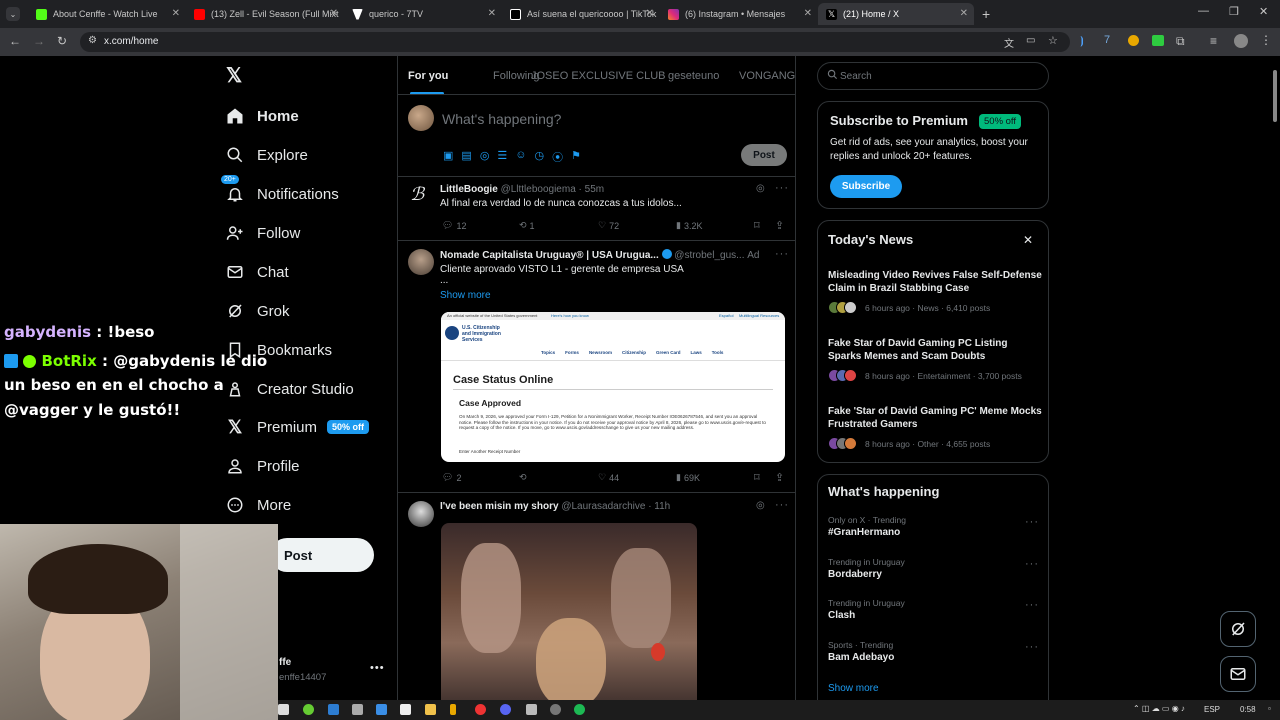 Image resolution: width=1280 pixels, height=720 pixels. What do you see at coordinates (448, 157) in the screenshot?
I see `image-icon: ▣` at bounding box center [448, 157].